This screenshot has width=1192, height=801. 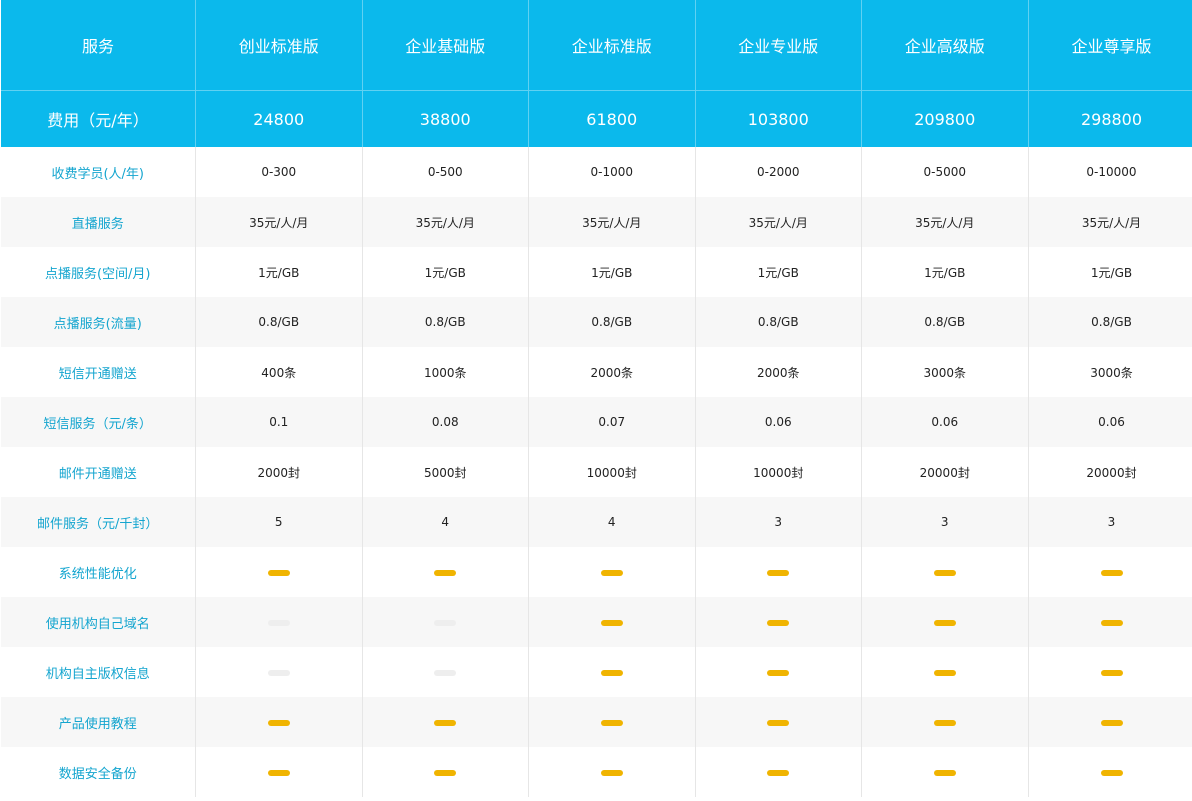 What do you see at coordinates (778, 172) in the screenshot?
I see `table-cell: 0-2000` at bounding box center [778, 172].